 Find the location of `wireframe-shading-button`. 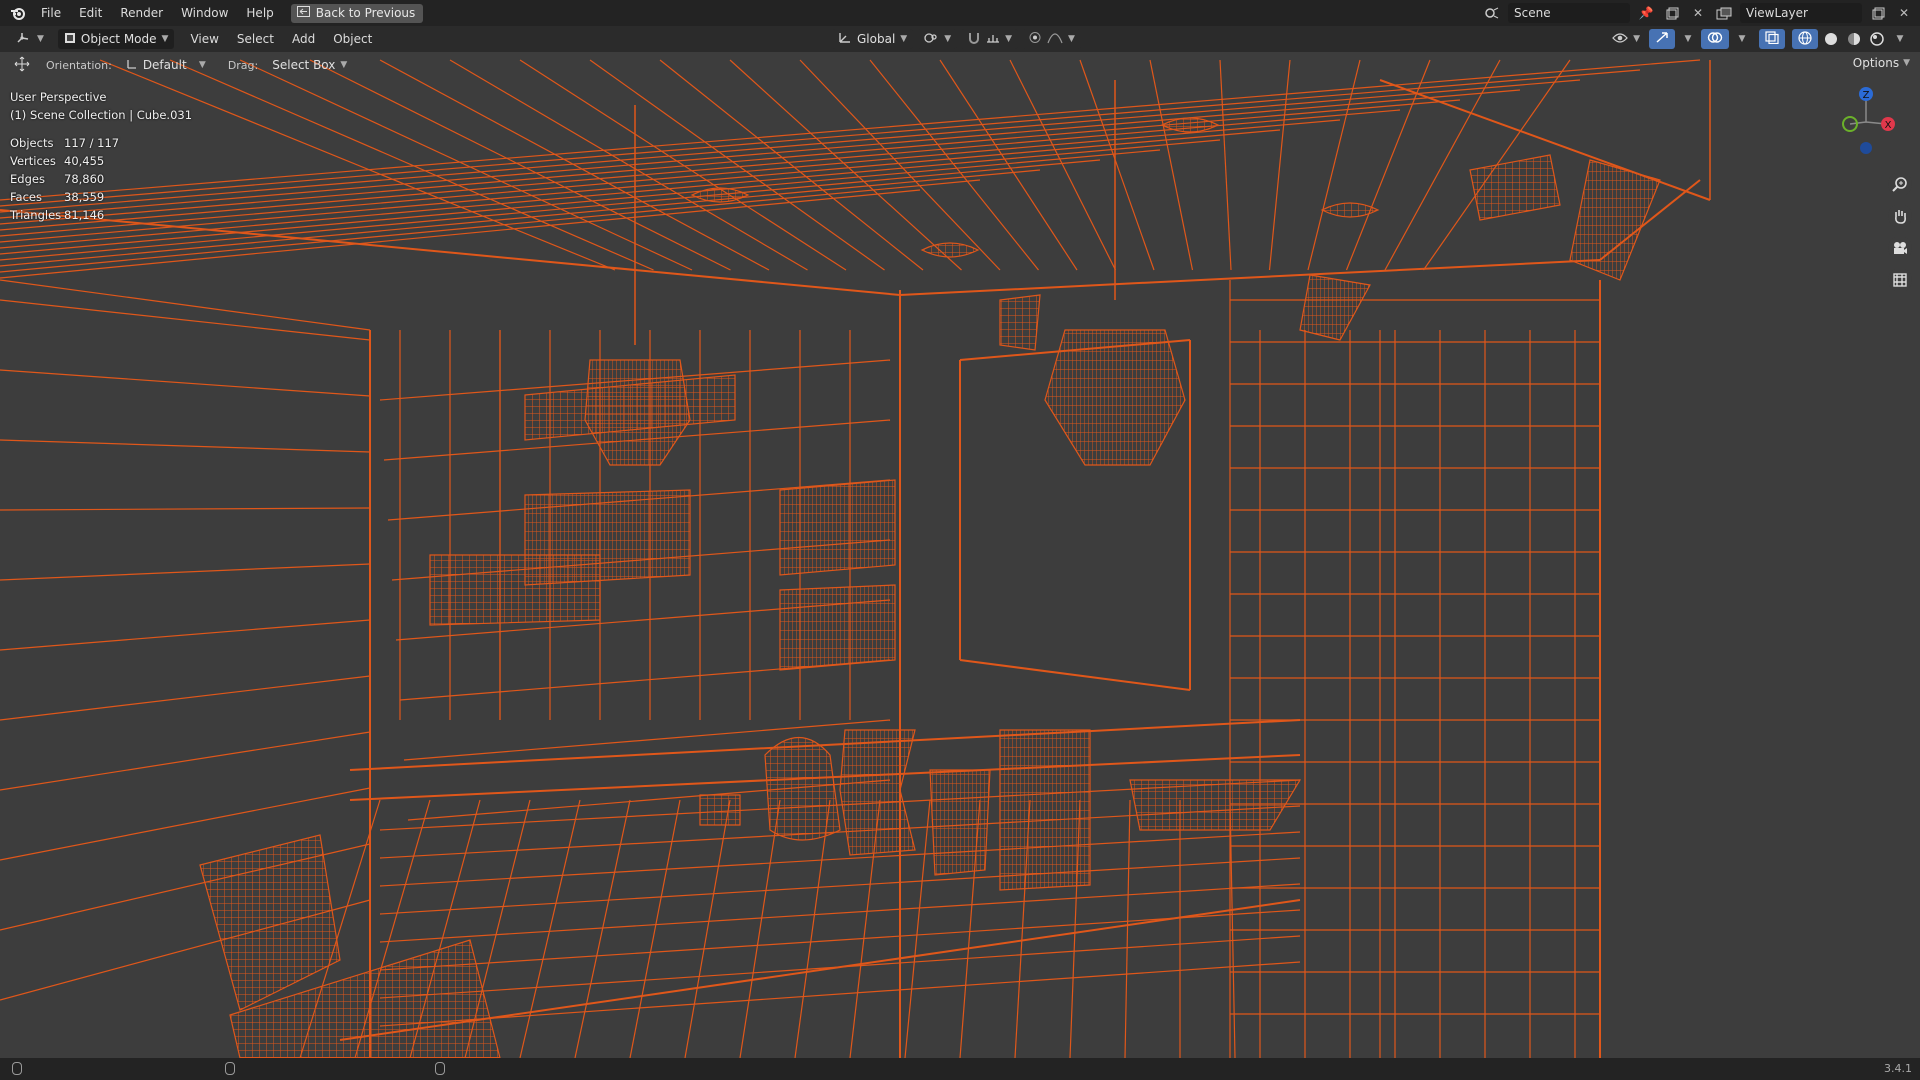

wireframe-shading-button is located at coordinates (1805, 39).